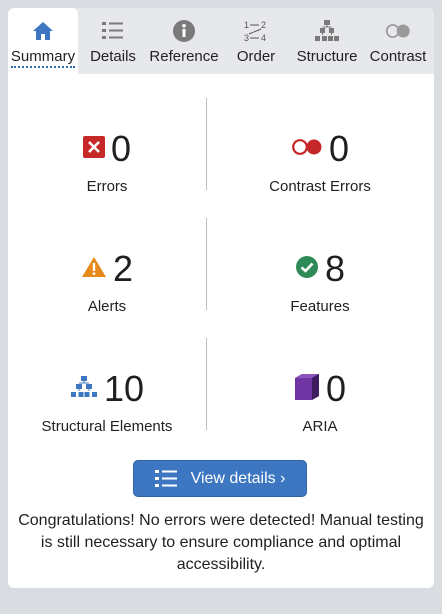 This screenshot has height=614, width=442. I want to click on tab-structure: Structure, so click(327, 41).